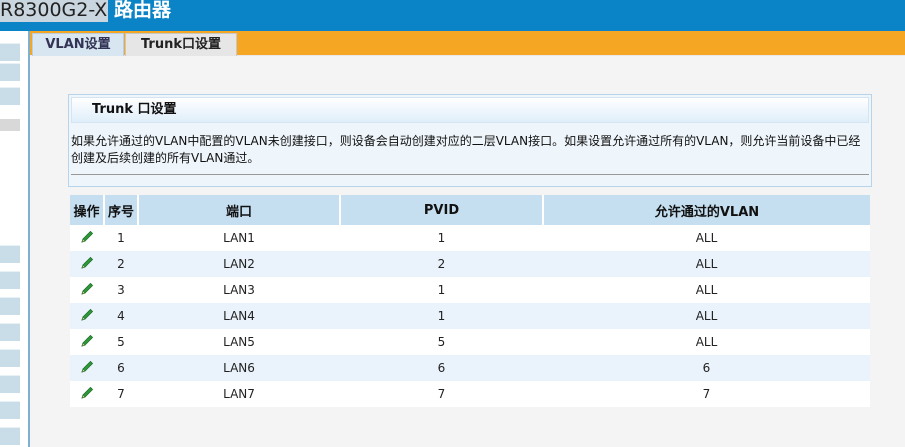  What do you see at coordinates (121, 394) in the screenshot?
I see `index-cell: 7` at bounding box center [121, 394].